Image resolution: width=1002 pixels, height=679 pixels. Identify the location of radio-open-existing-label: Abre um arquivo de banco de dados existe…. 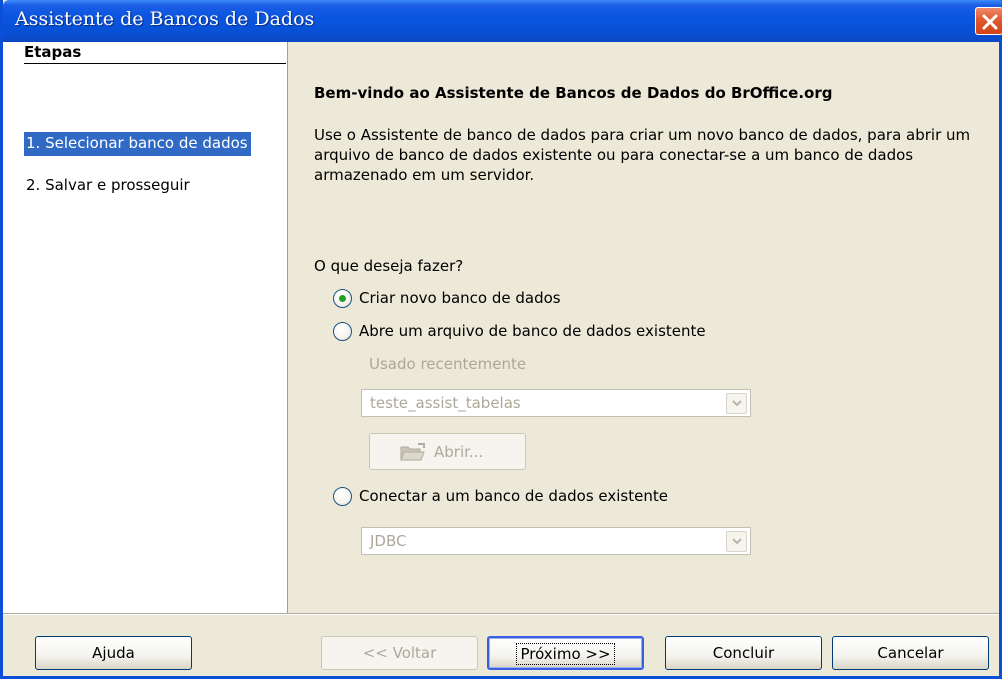
(532, 331).